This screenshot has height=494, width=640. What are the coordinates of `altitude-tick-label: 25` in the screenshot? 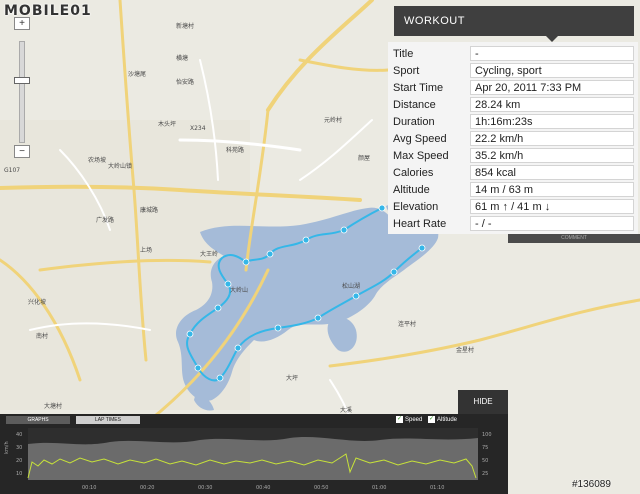 It's located at (485, 474).